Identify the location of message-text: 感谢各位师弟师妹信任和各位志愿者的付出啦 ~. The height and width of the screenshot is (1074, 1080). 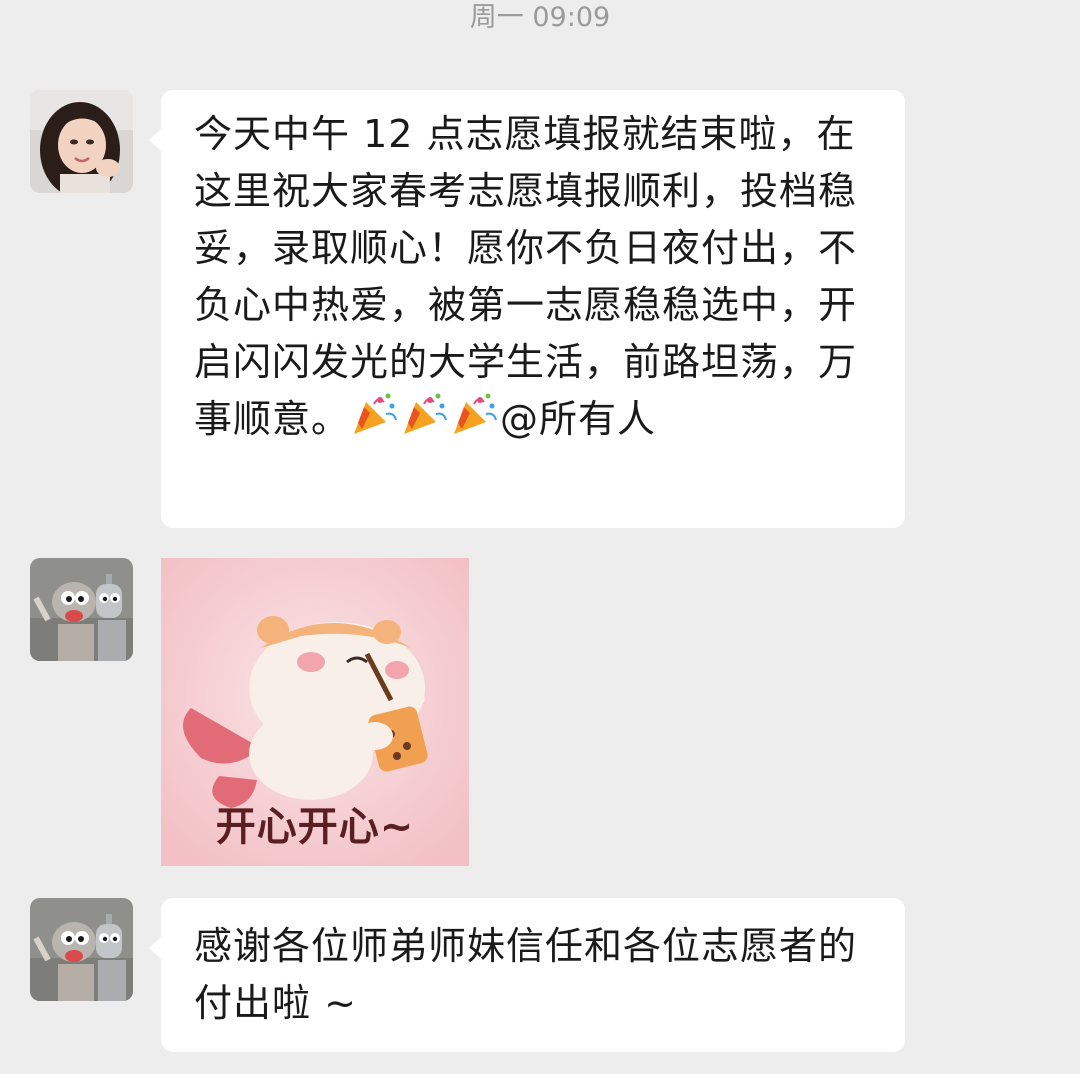
(526, 974).